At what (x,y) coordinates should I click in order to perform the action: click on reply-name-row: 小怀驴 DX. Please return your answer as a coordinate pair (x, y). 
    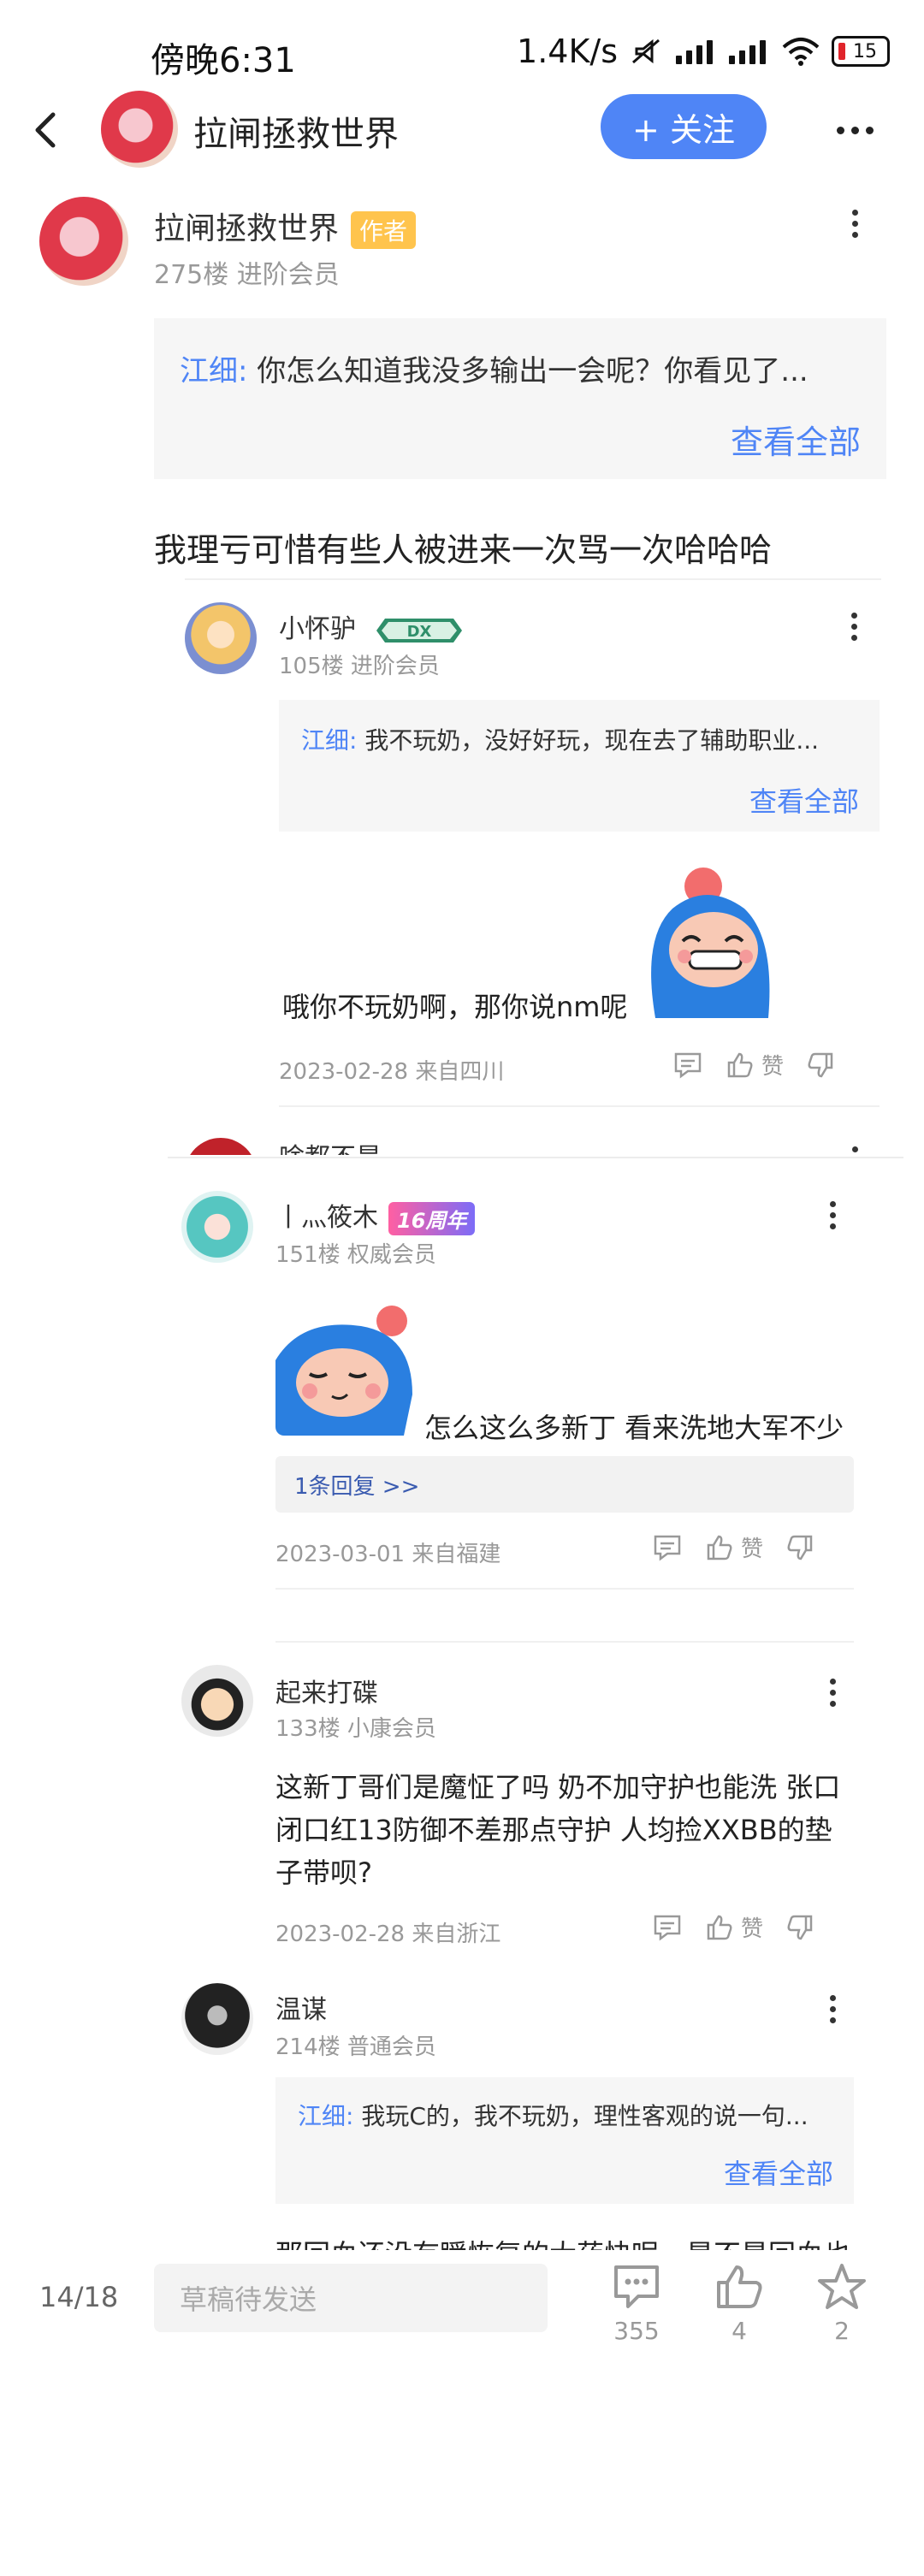
    Looking at the image, I should click on (371, 626).